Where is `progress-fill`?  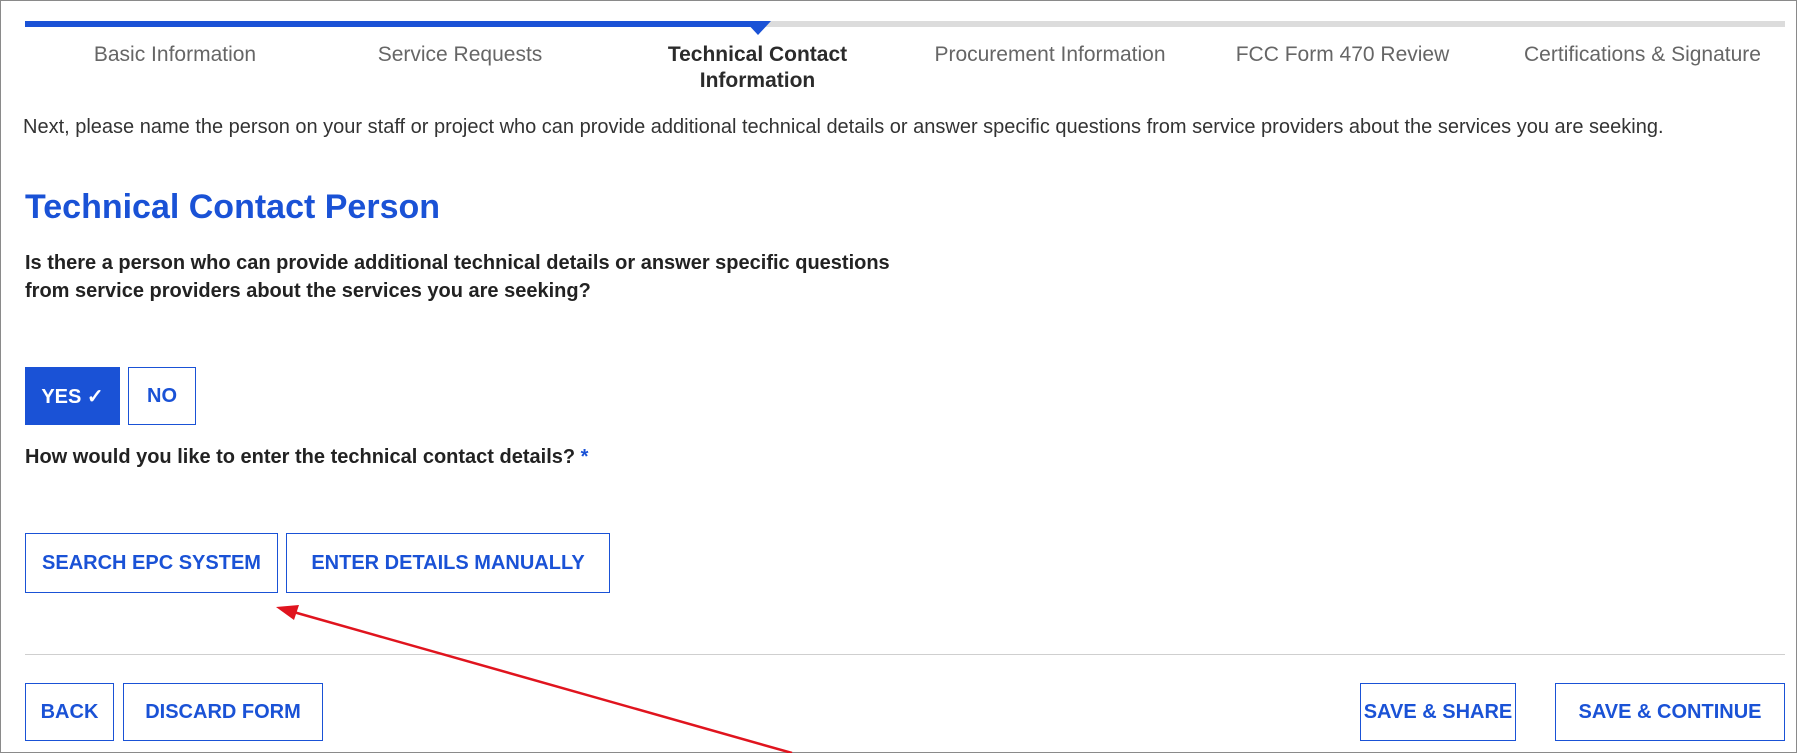
progress-fill is located at coordinates (391, 24).